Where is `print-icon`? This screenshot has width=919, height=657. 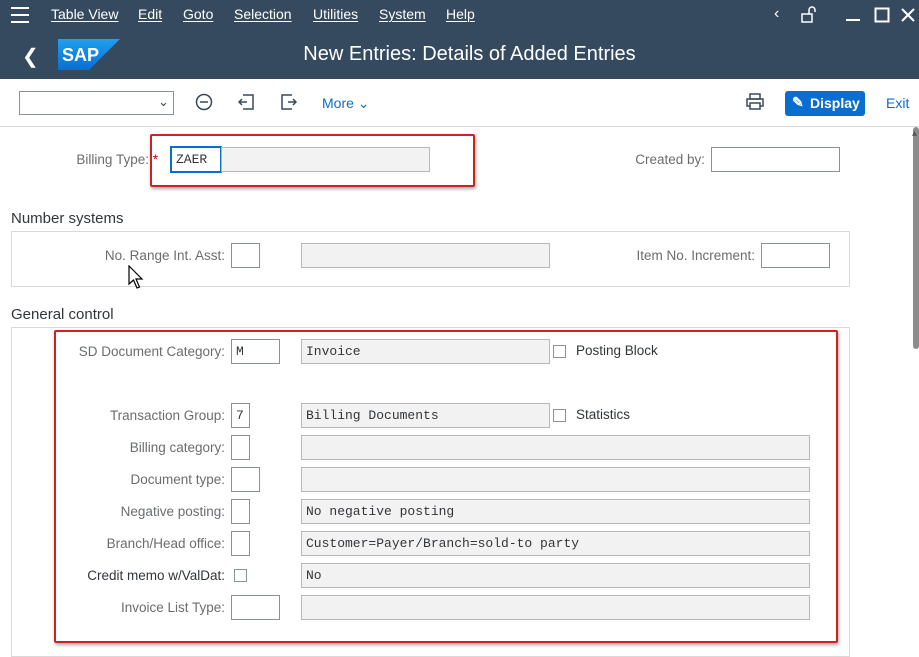 print-icon is located at coordinates (755, 101).